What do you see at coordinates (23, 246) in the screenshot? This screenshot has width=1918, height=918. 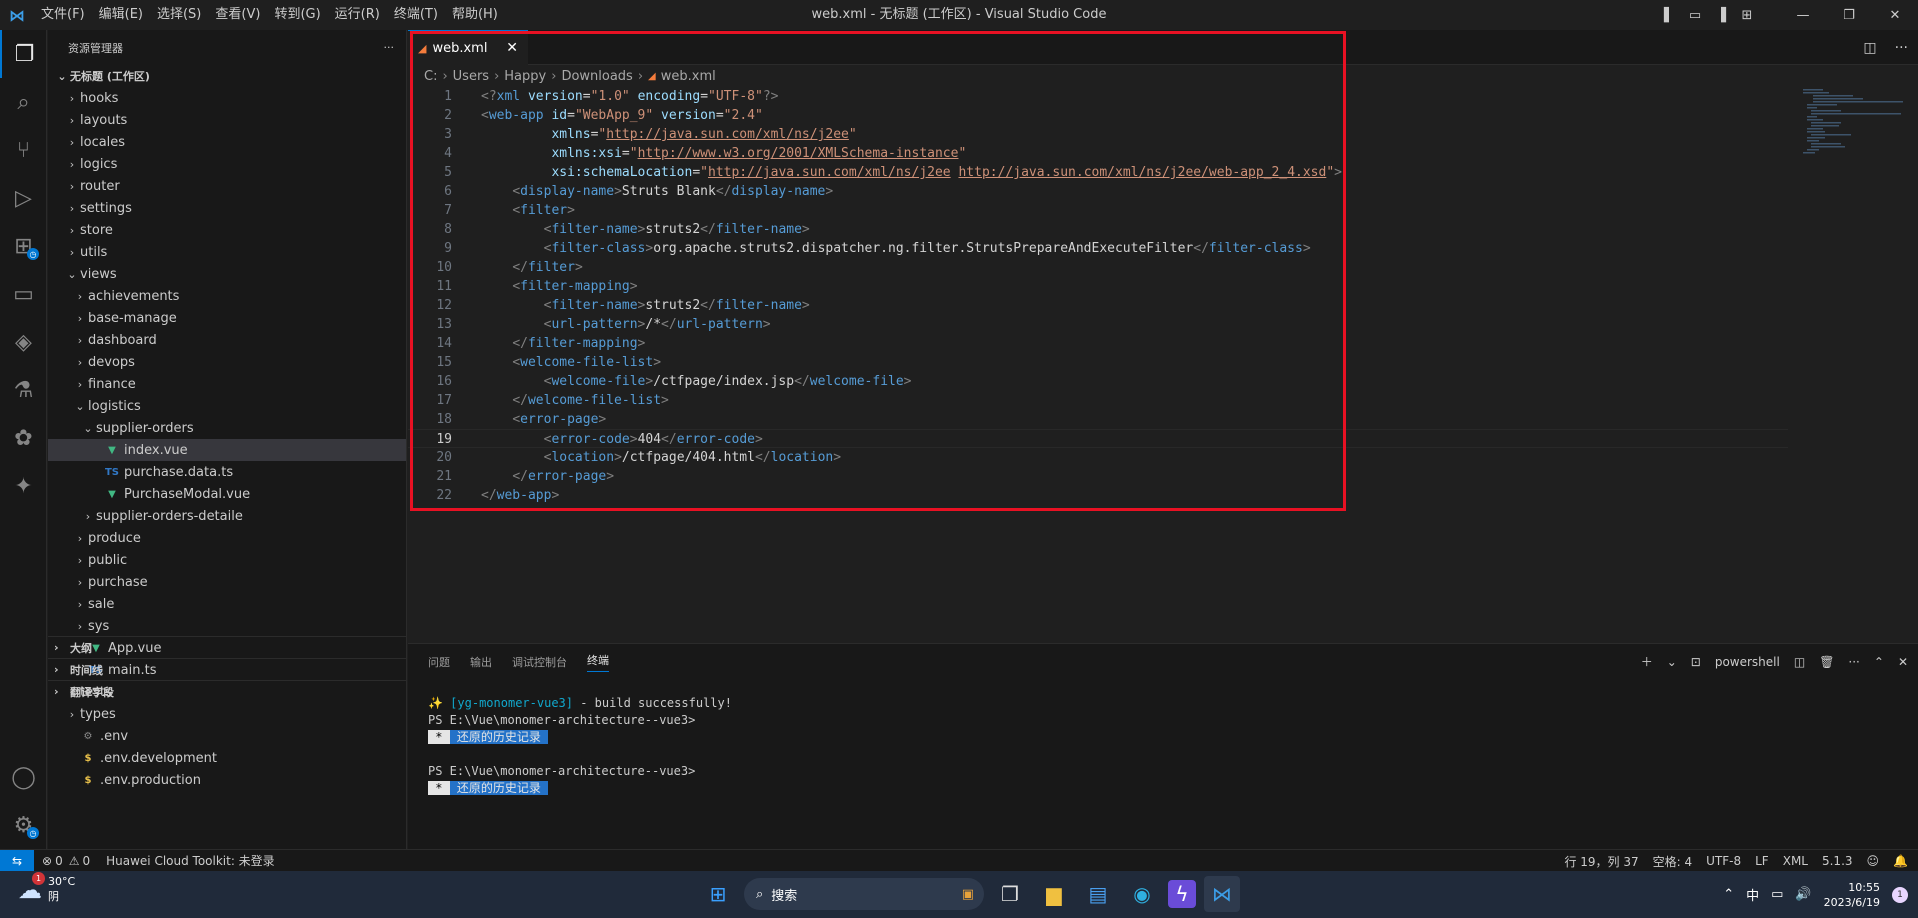 I see `extensions-icon: ⊞ ◷` at bounding box center [23, 246].